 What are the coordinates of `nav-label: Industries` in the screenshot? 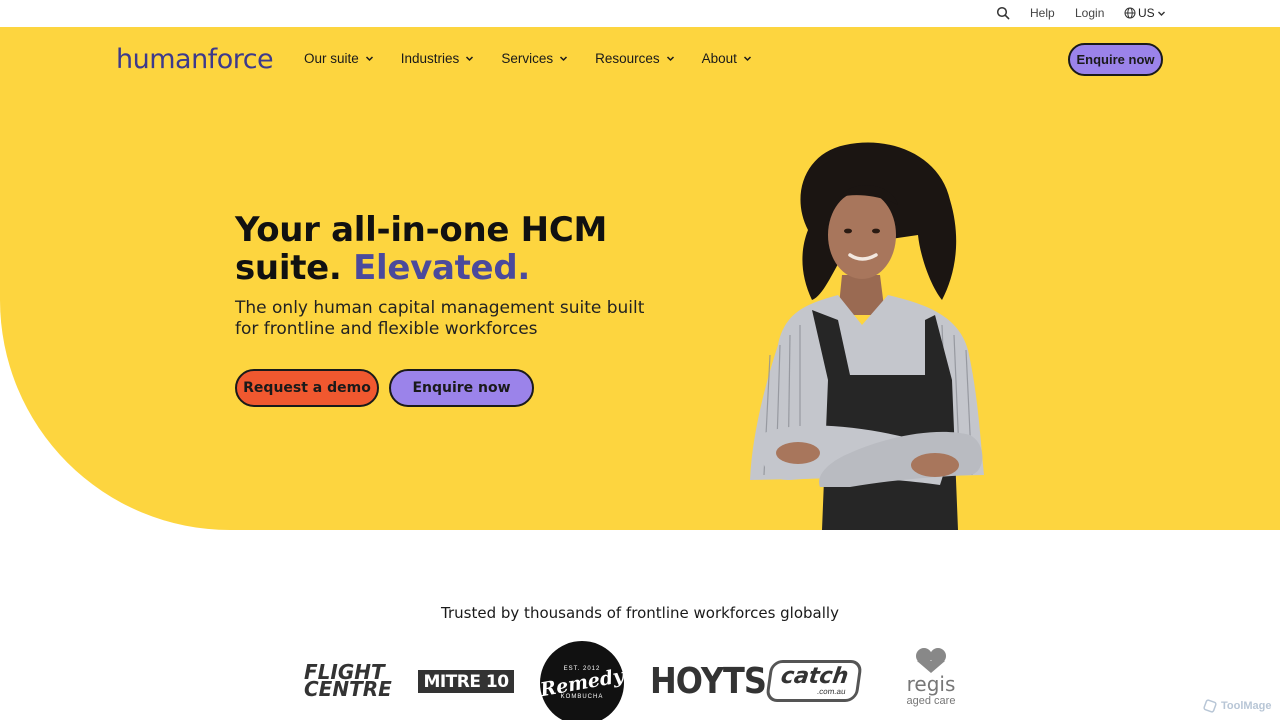 It's located at (430, 58).